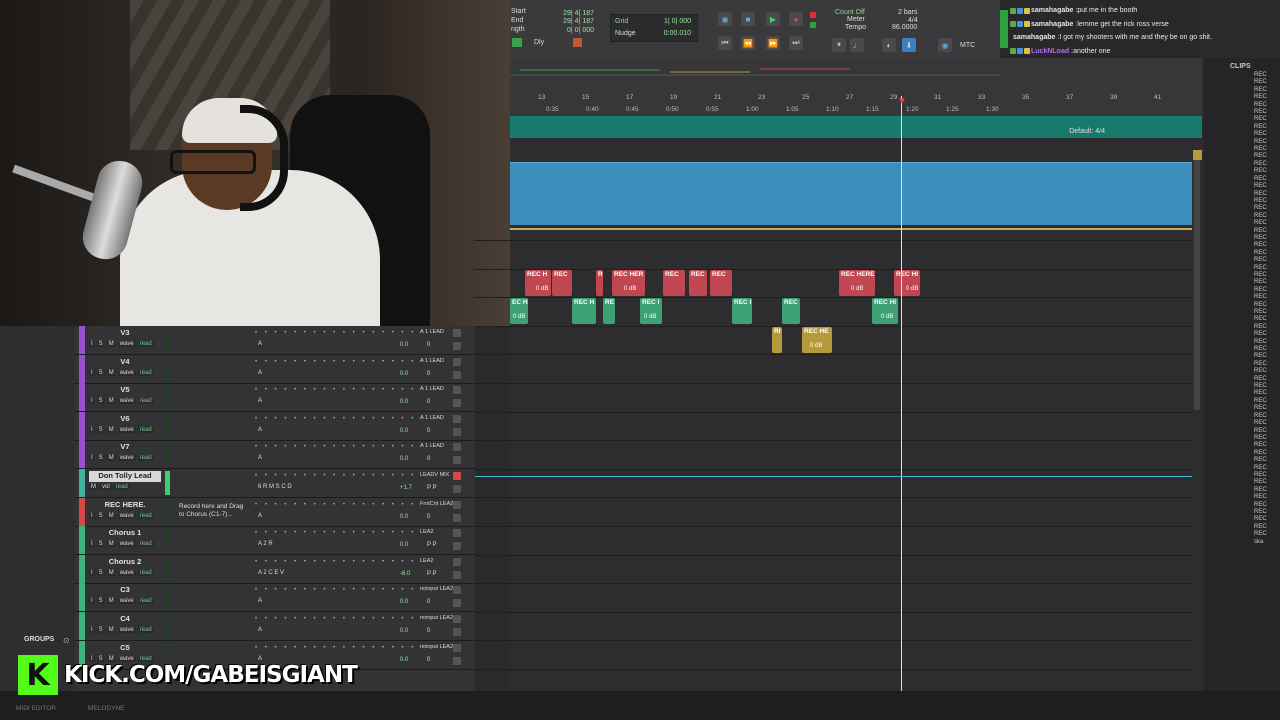 The image size is (1280, 720). I want to click on stop-icon: ■, so click(748, 19).